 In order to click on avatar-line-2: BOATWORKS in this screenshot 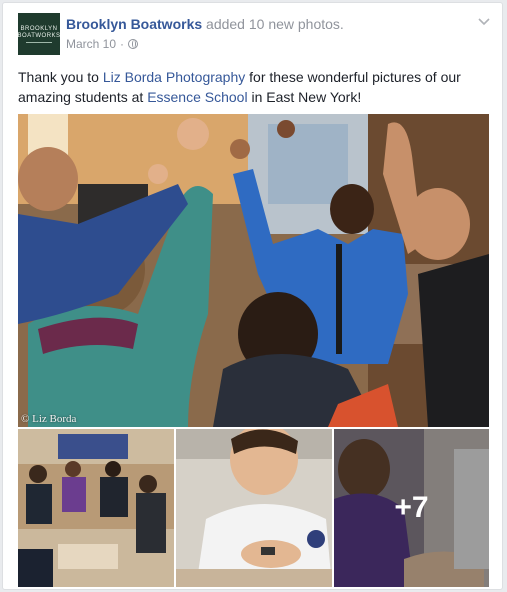, I will do `click(39, 35)`.